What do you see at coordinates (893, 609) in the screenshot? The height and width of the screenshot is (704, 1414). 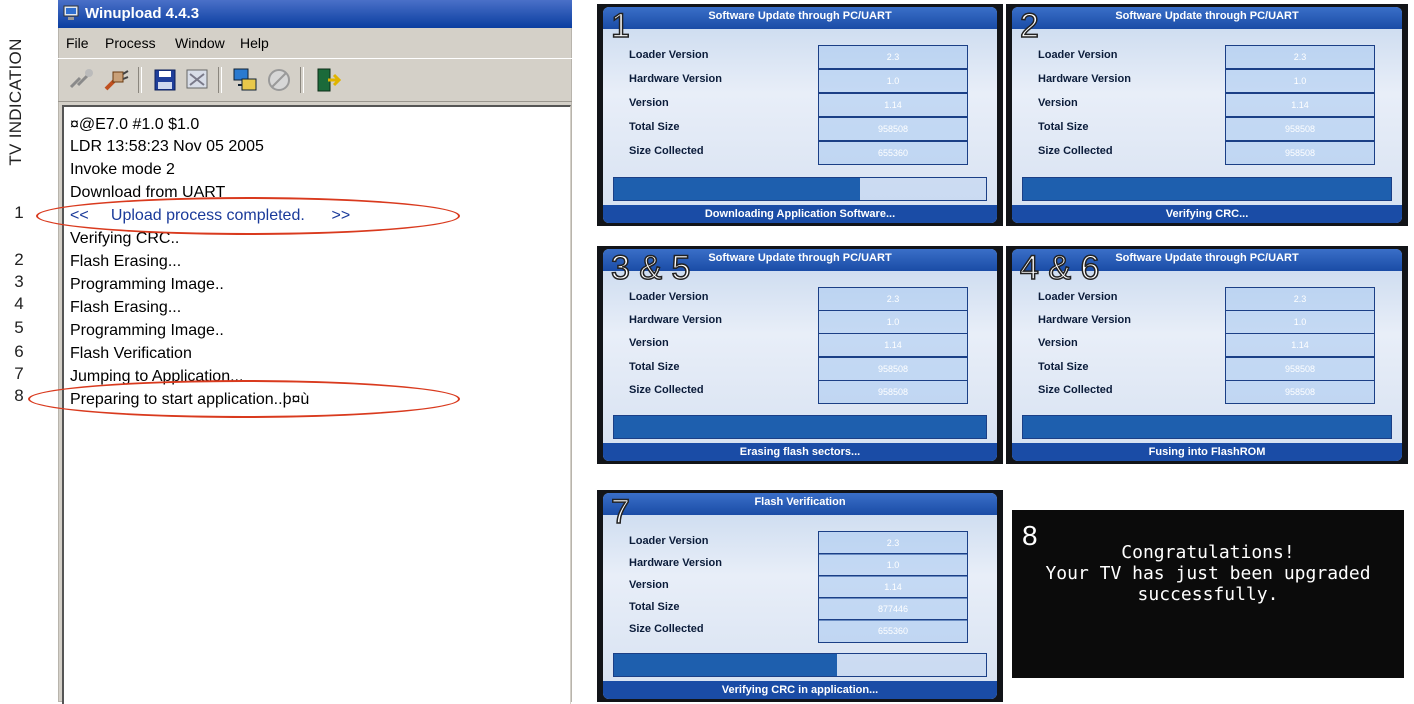 I see `tv-field-value: 877446` at bounding box center [893, 609].